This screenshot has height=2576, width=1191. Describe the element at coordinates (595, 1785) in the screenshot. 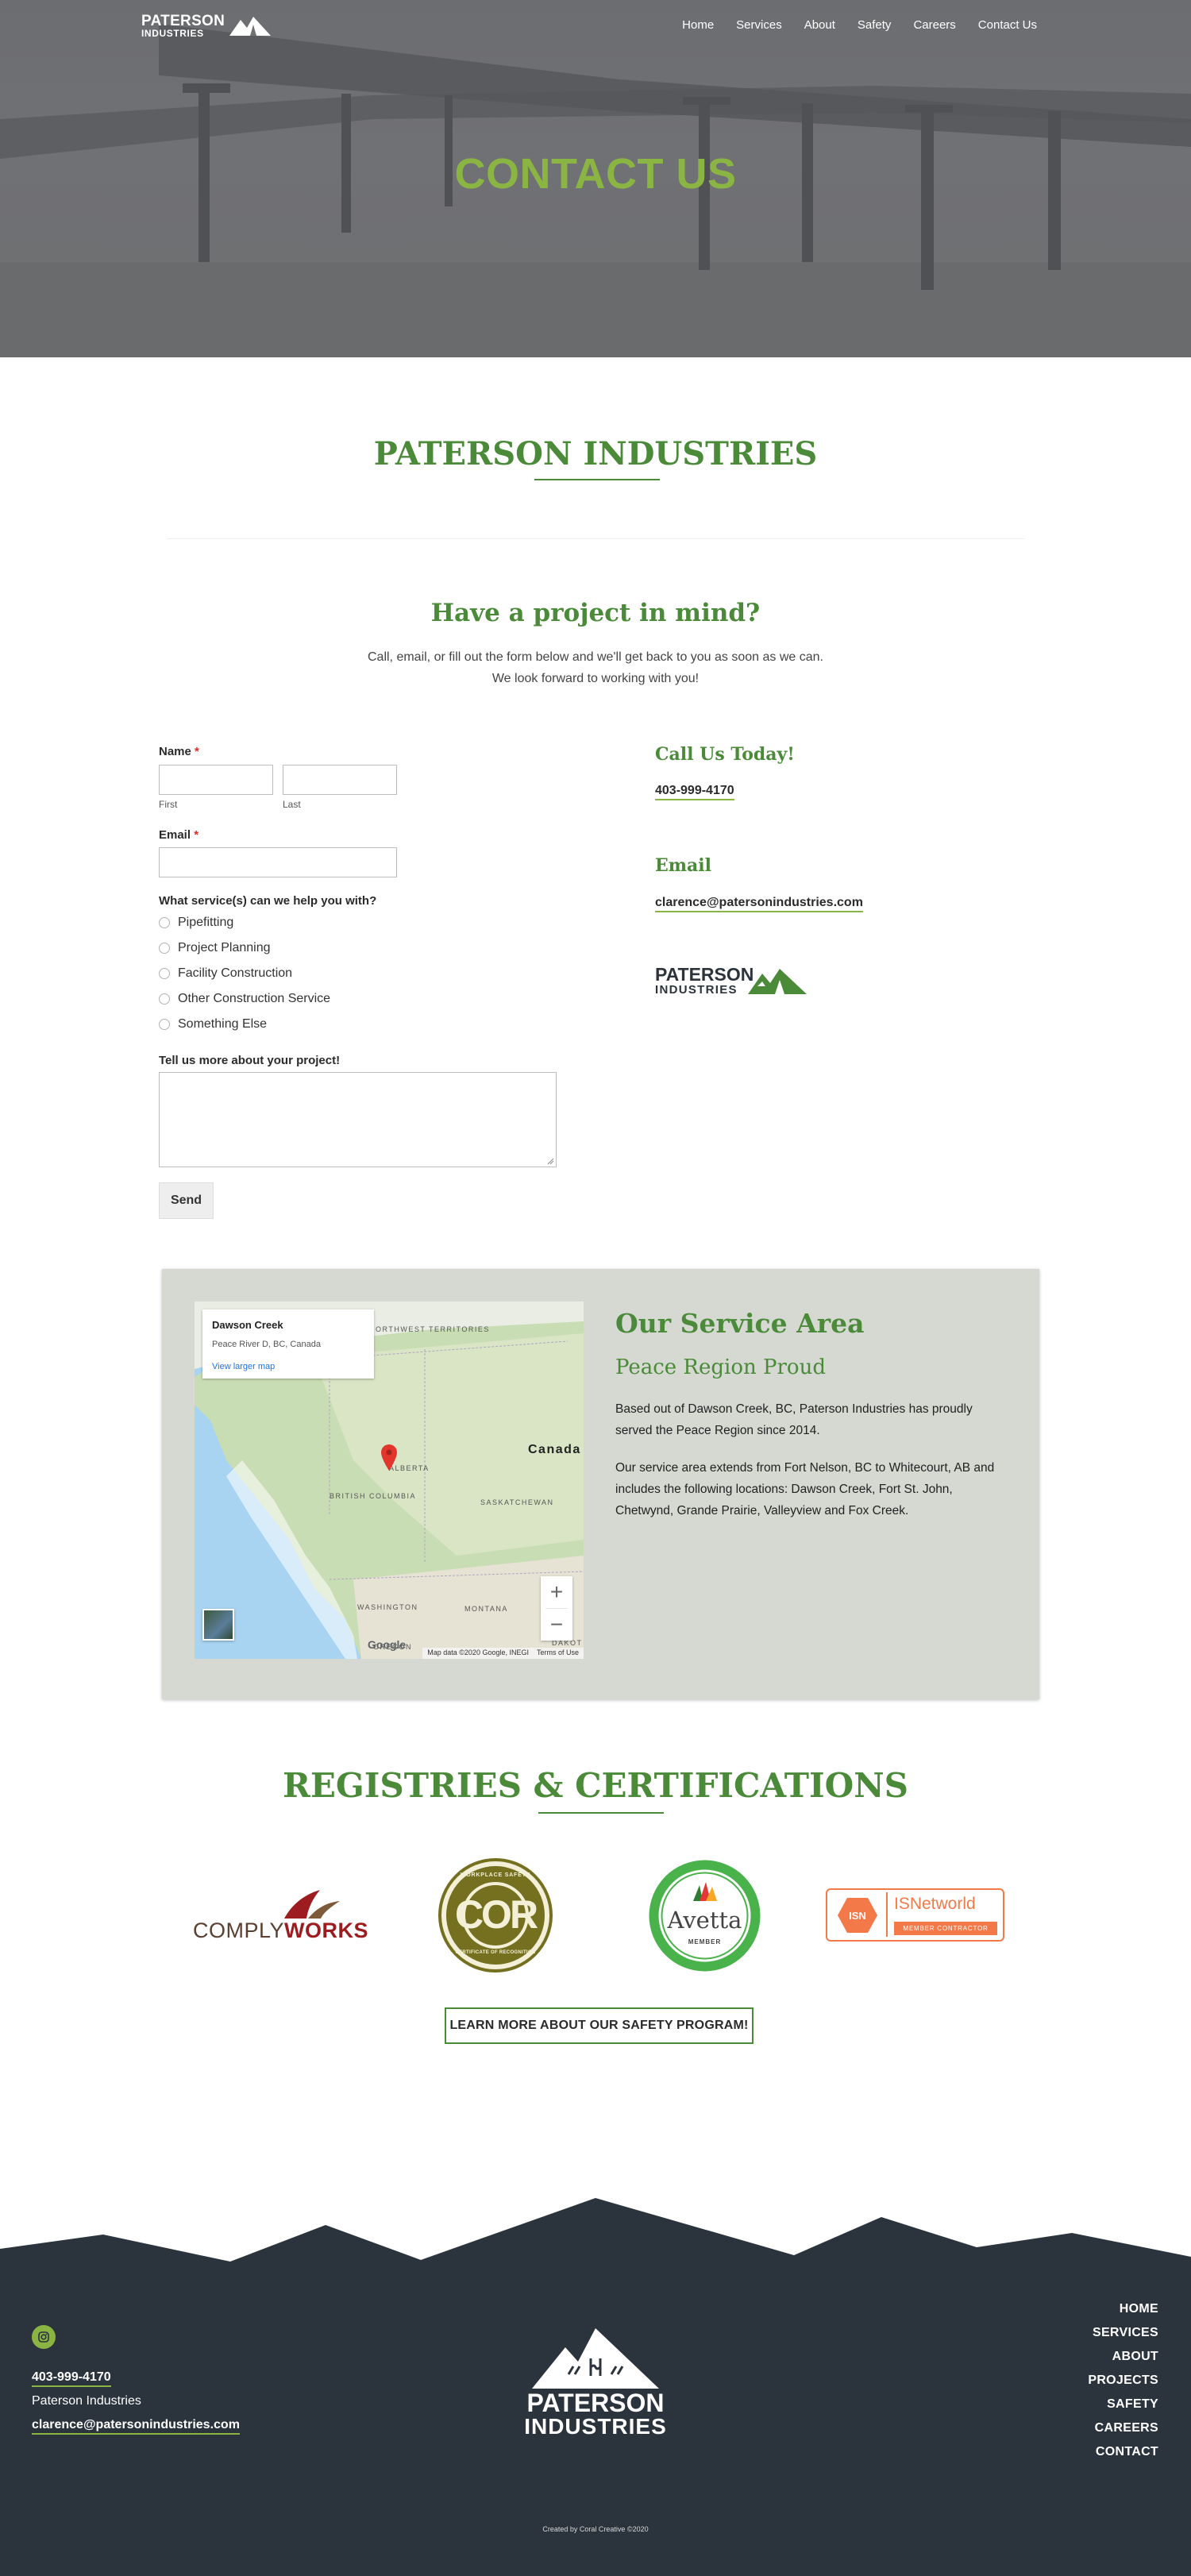

I see `registries-title: REGISTRIES & CERTIFICATIONS` at that location.